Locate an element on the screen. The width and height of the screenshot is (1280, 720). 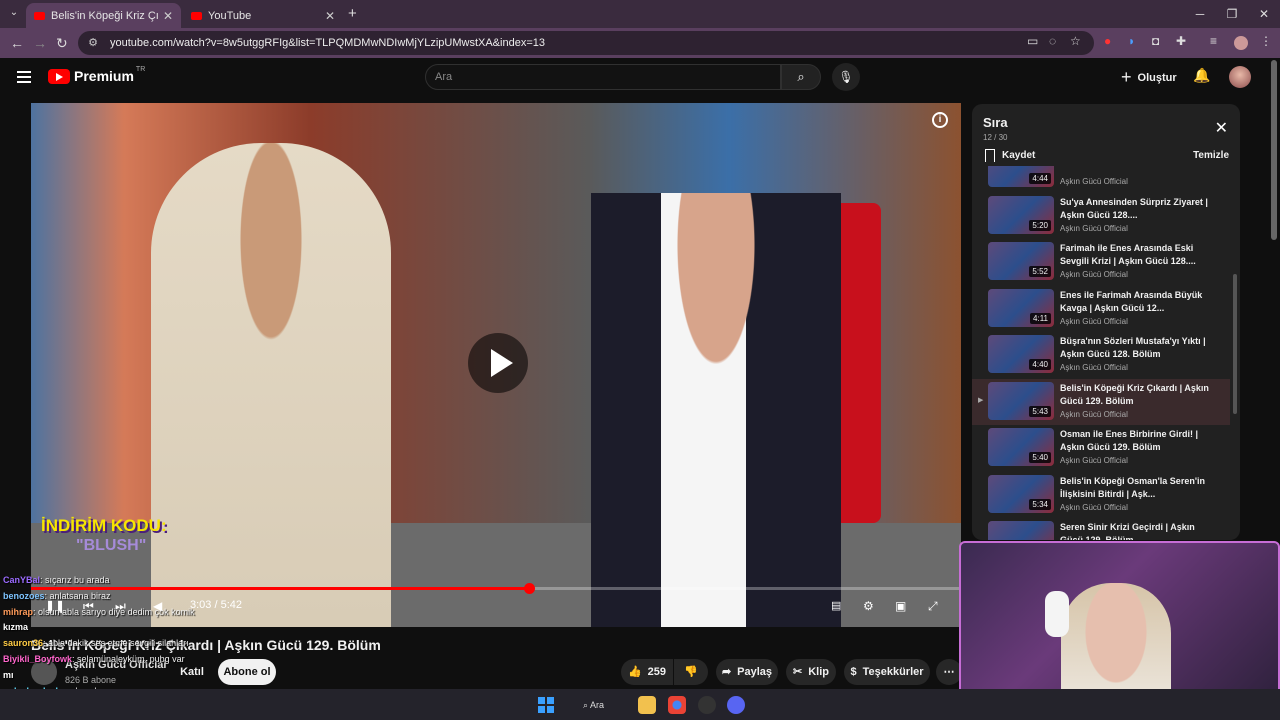
duration-badge: 5:34 is located at coordinates (1040, 504).